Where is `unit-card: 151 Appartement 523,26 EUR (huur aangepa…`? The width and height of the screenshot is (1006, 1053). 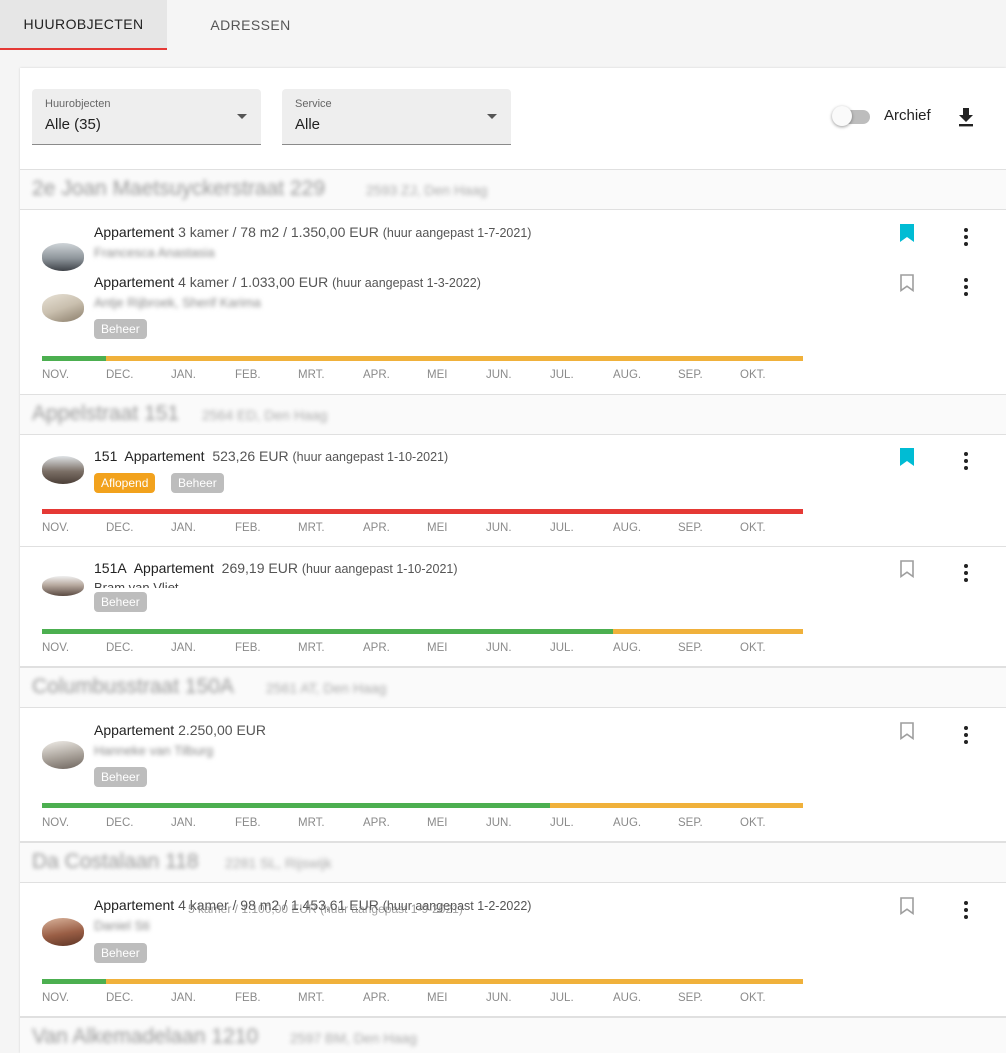
unit-card: 151 Appartement 523,26 EUR (huur aangepa… is located at coordinates (513, 491).